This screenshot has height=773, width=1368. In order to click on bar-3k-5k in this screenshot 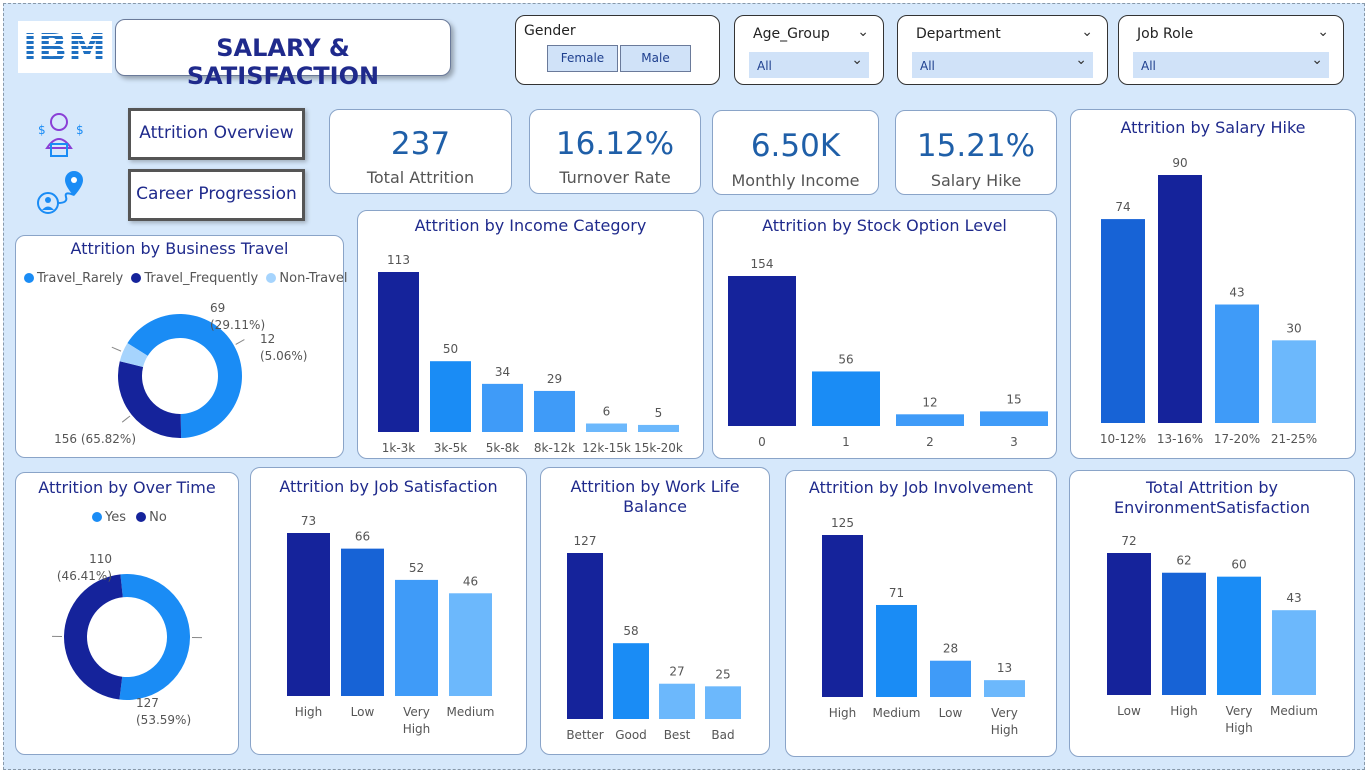, I will do `click(450, 396)`.